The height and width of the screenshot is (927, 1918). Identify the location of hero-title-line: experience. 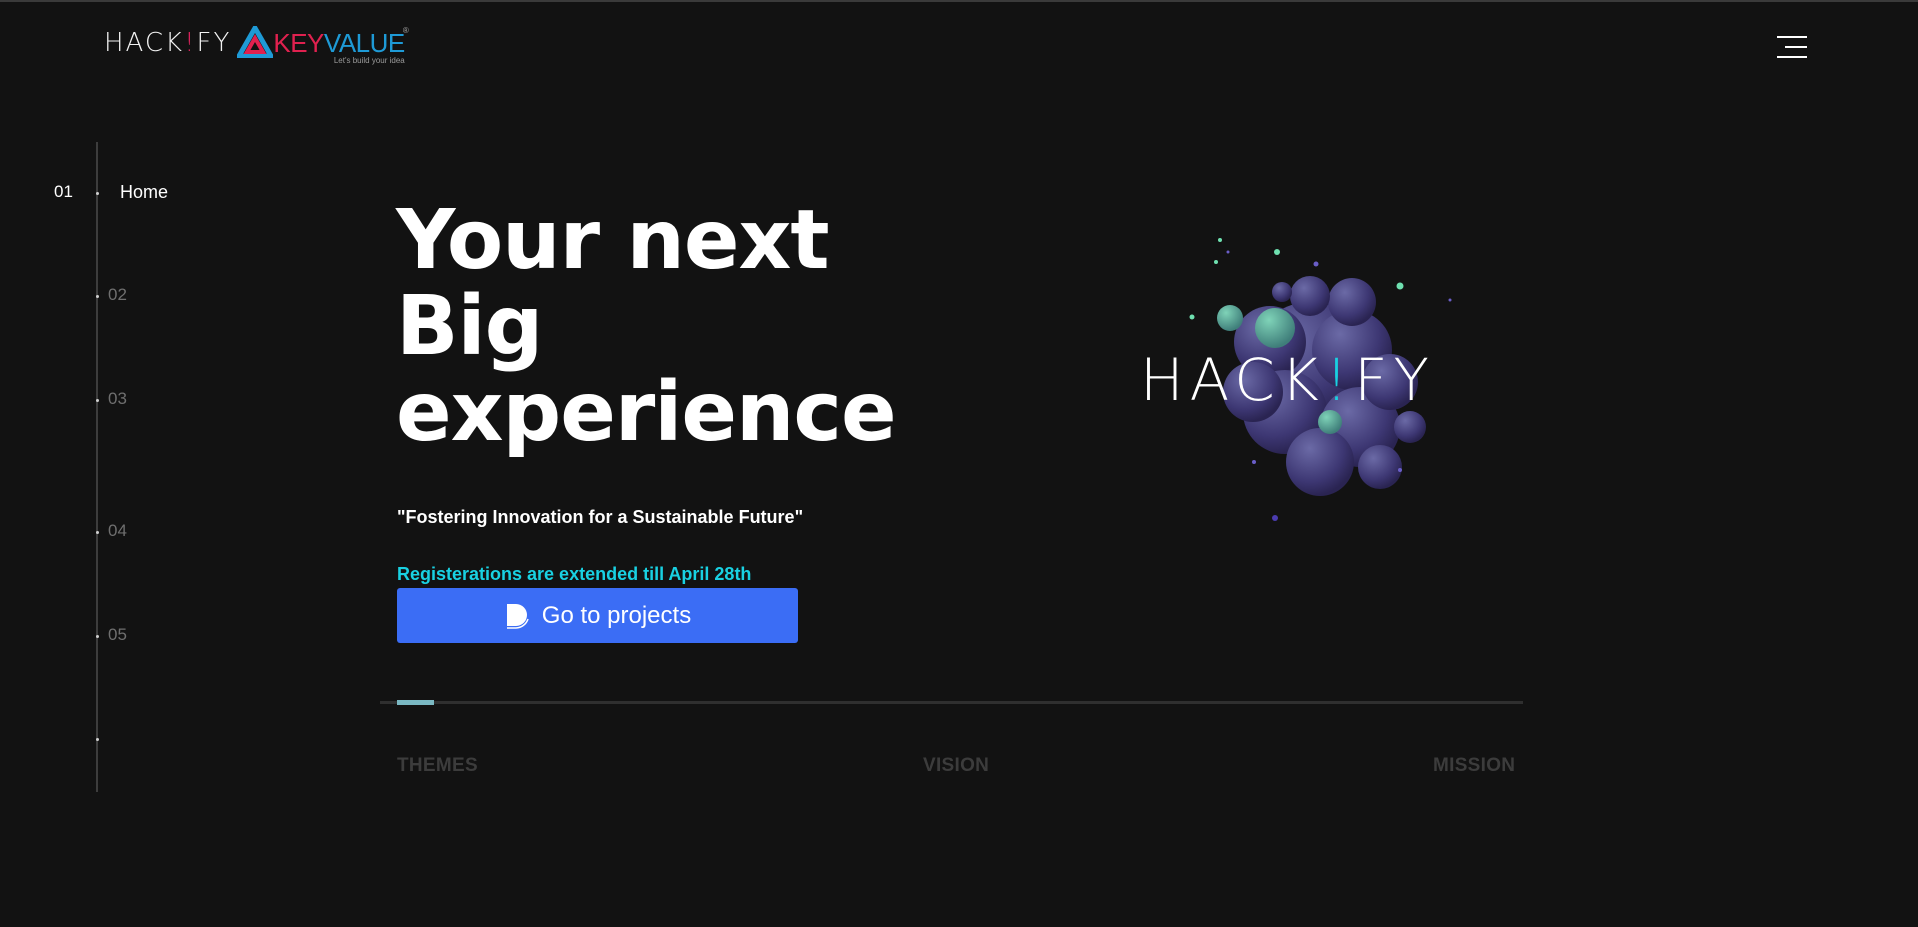
(646, 412).